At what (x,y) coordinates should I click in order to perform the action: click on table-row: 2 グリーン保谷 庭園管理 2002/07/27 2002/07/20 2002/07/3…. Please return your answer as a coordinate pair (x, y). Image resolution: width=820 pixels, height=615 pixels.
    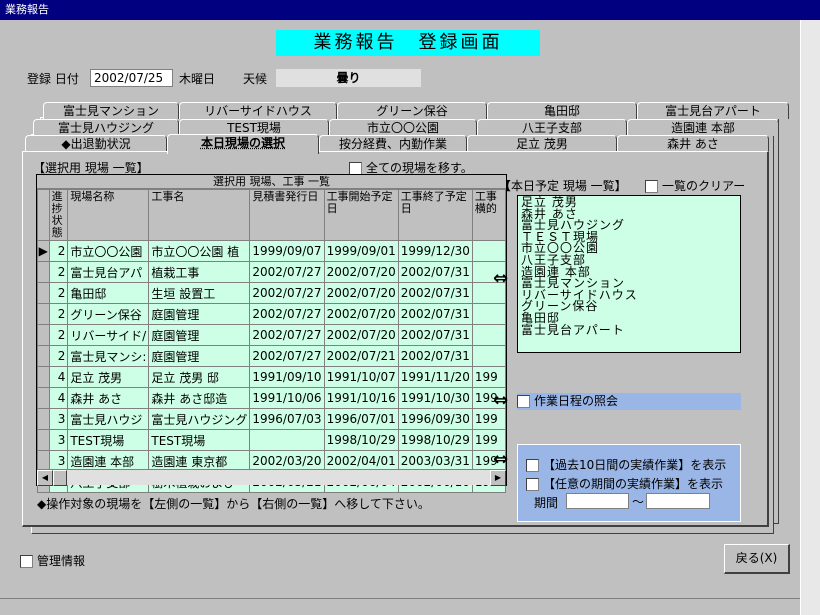
    Looking at the image, I should click on (272, 314).